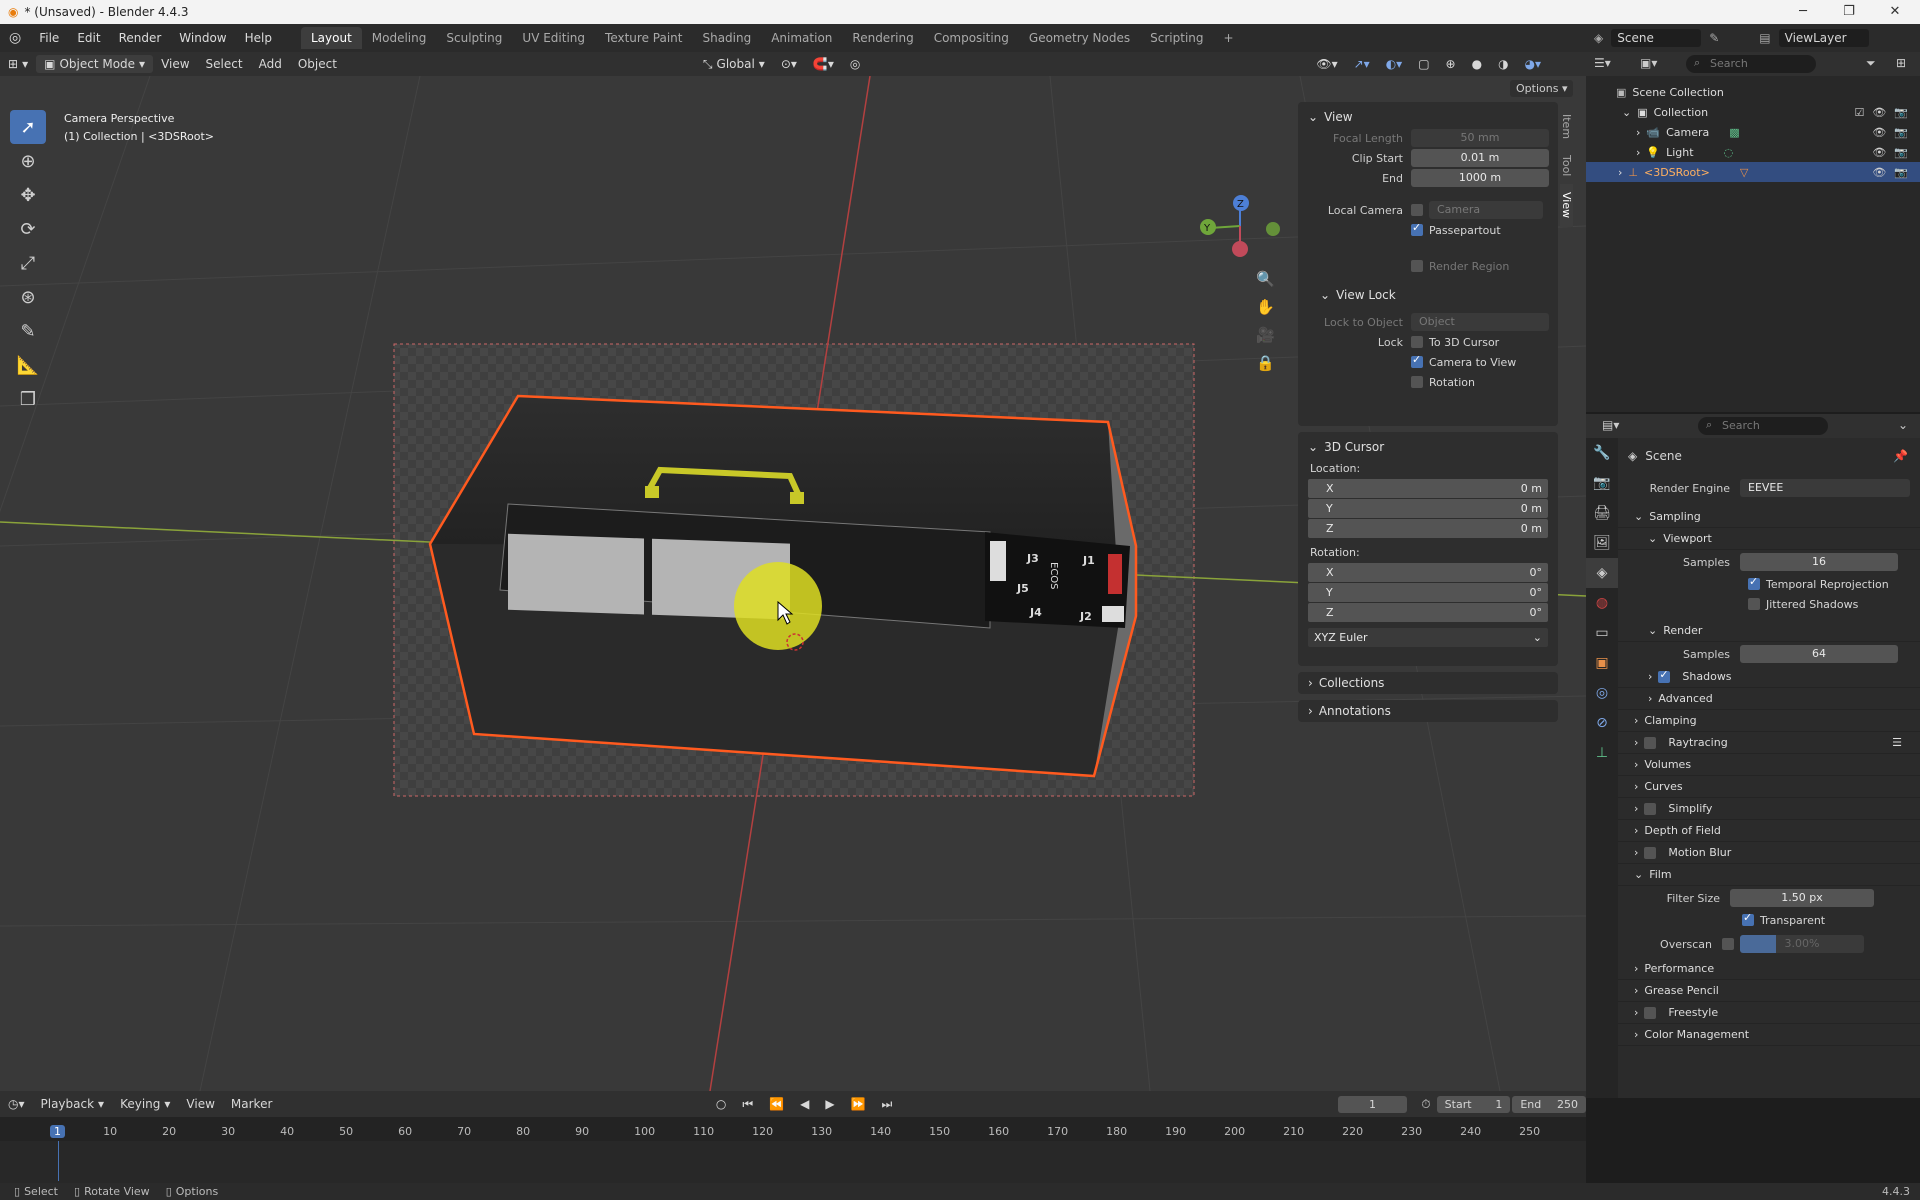 The height and width of the screenshot is (1200, 1920). I want to click on tab-view: View, so click(1566, 205).